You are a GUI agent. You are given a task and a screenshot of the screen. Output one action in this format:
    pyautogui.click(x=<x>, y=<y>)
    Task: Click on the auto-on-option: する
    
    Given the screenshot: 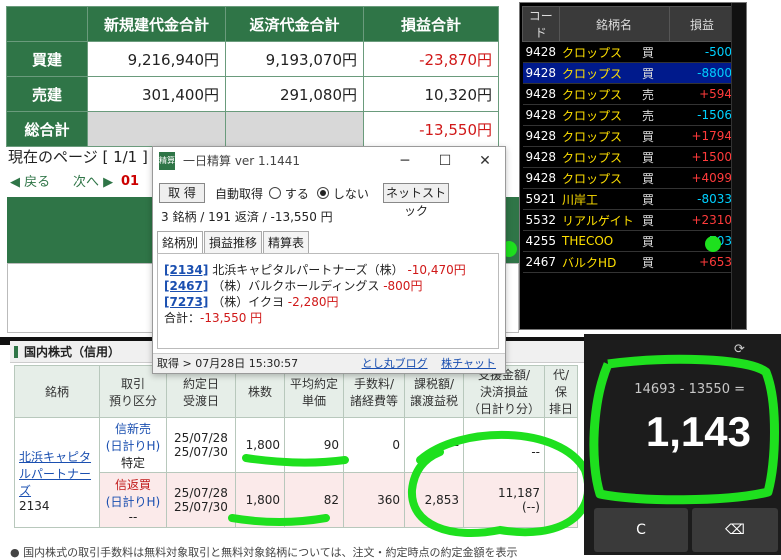 What is the action you would take?
    pyautogui.click(x=289, y=193)
    